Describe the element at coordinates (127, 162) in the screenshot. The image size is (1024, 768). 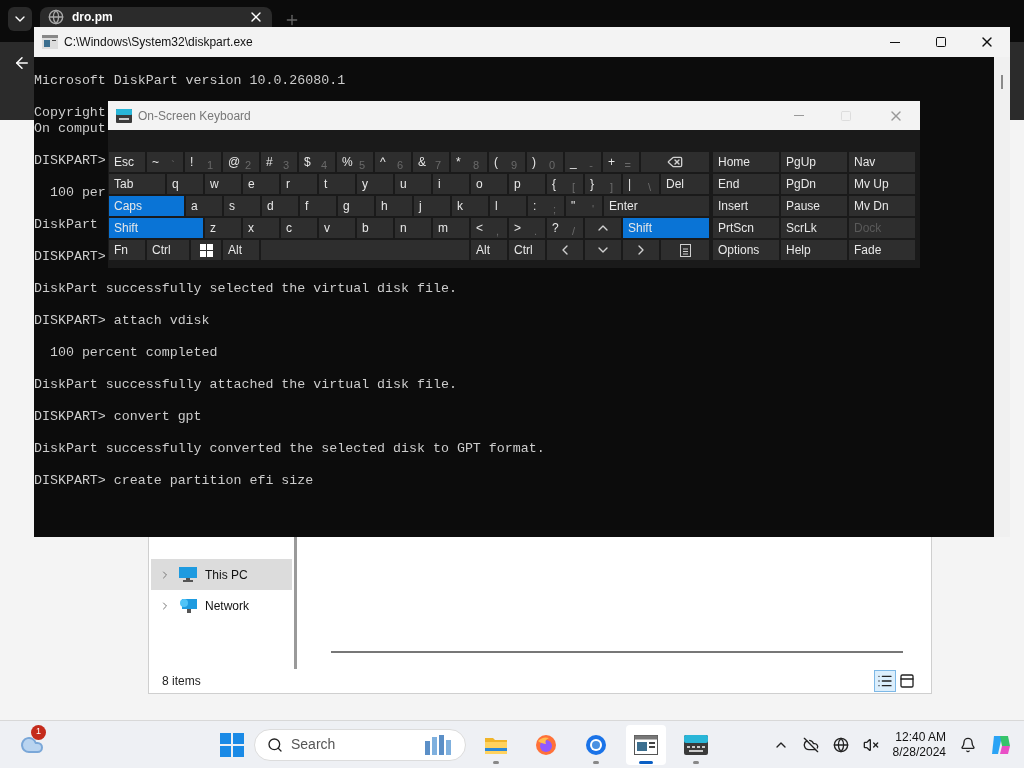
I see `keyboard-key: Esc` at that location.